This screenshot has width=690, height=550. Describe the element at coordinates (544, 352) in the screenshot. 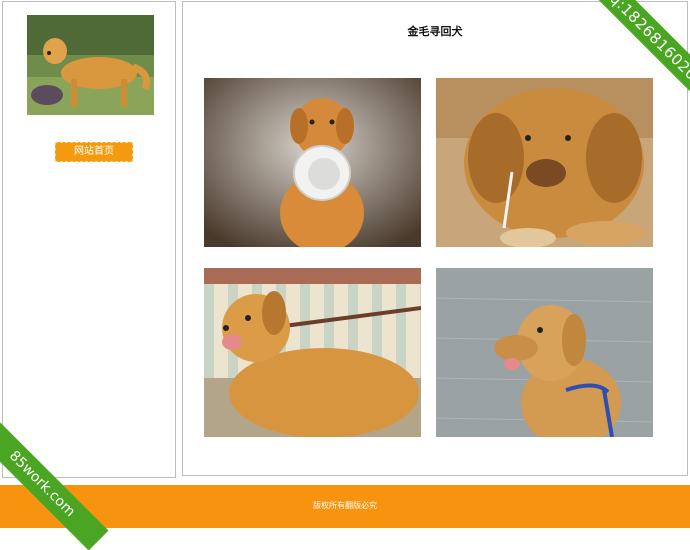

I see `photo-dog-by-water` at that location.